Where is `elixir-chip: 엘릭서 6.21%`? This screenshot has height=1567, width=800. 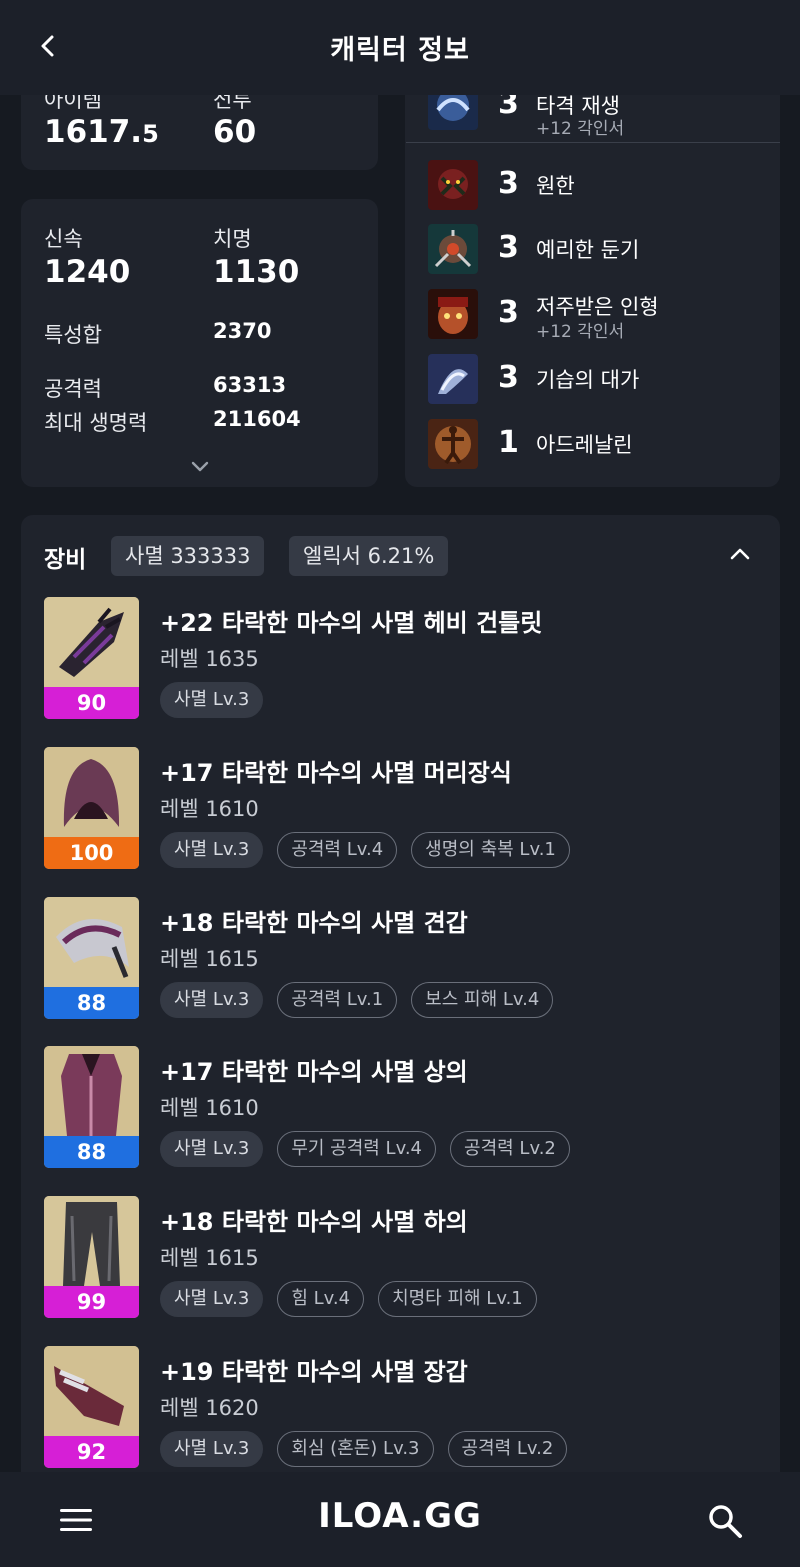
elixir-chip: 엘릭서 6.21% is located at coordinates (369, 556).